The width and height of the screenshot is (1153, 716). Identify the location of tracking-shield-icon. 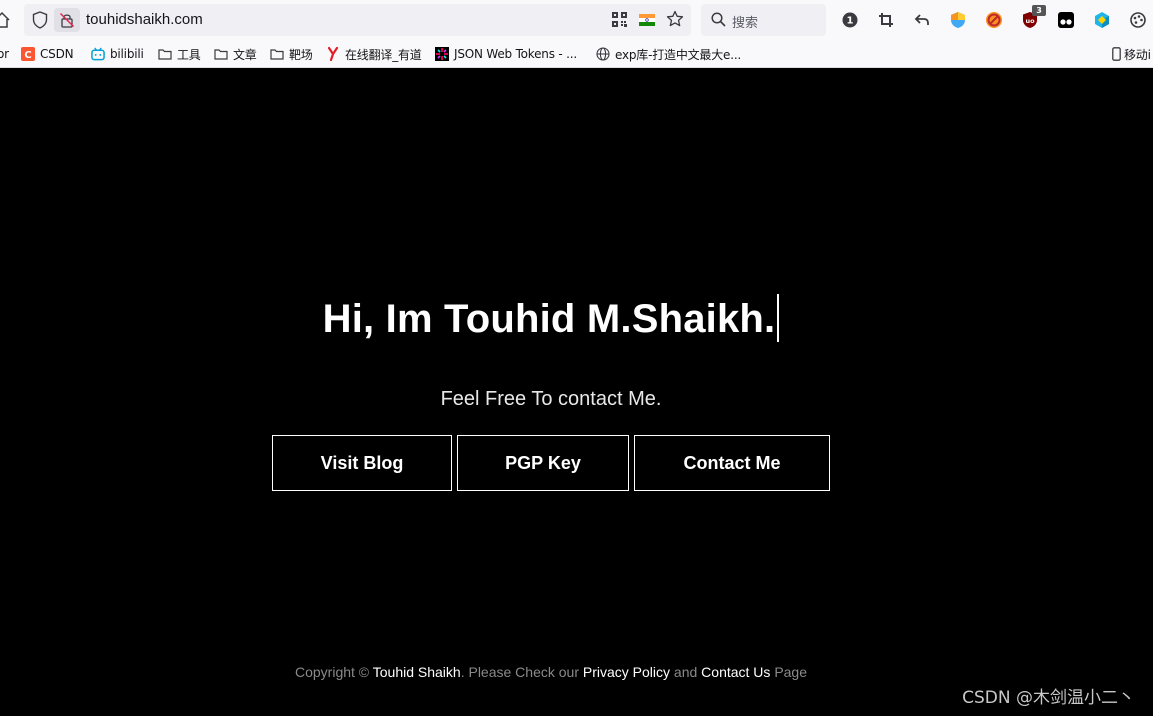
(40, 20).